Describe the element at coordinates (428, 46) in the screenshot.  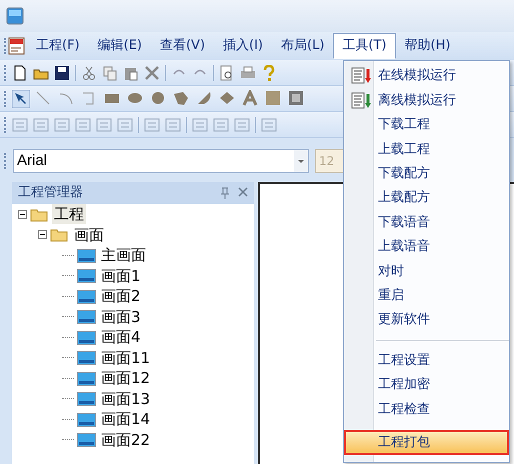
I see `menu-item: 帮助(H)` at that location.